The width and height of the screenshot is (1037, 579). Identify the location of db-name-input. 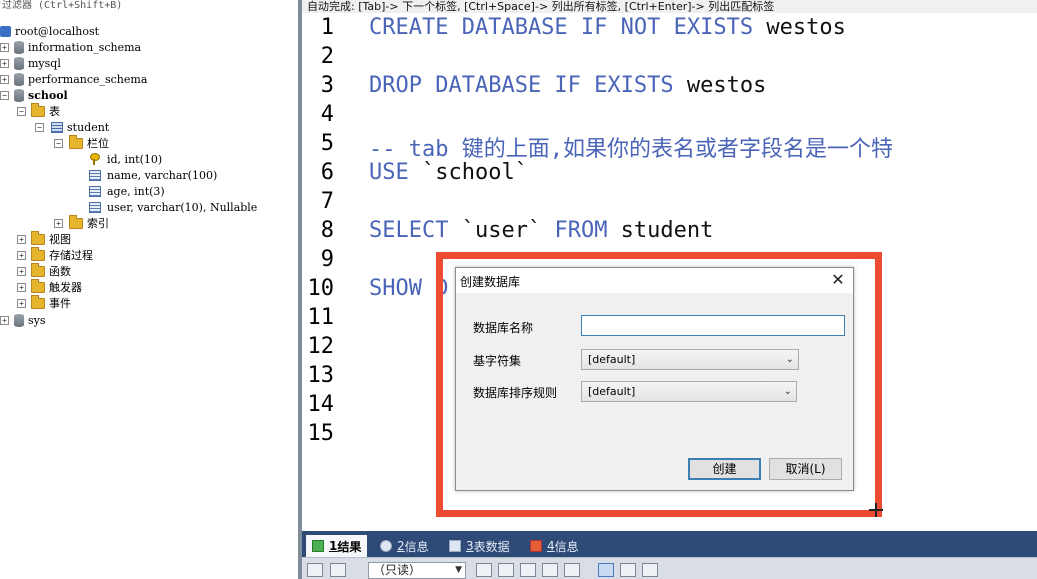
(713, 325).